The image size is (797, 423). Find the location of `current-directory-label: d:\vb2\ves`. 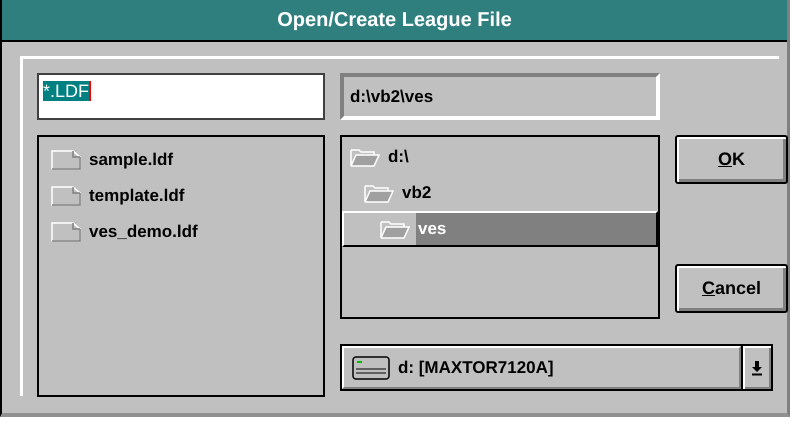

current-directory-label: d:\vb2\ves is located at coordinates (500, 96).